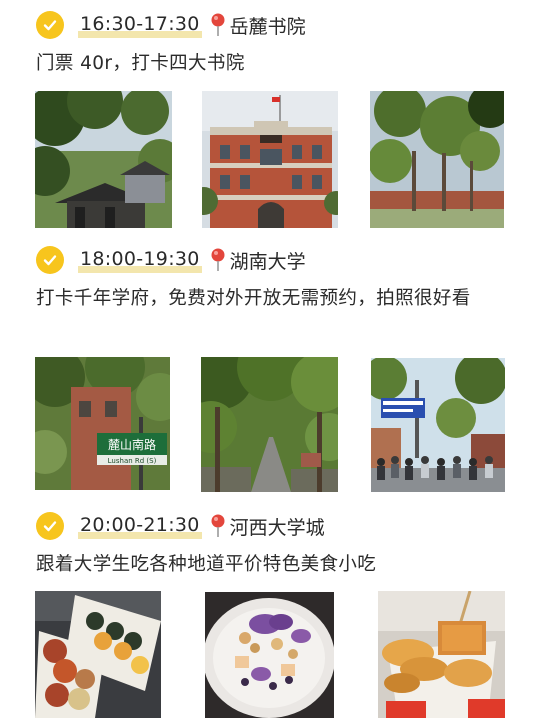 The image size is (540, 720). What do you see at coordinates (438, 425) in the screenshot?
I see `photo-street-crowd` at bounding box center [438, 425].